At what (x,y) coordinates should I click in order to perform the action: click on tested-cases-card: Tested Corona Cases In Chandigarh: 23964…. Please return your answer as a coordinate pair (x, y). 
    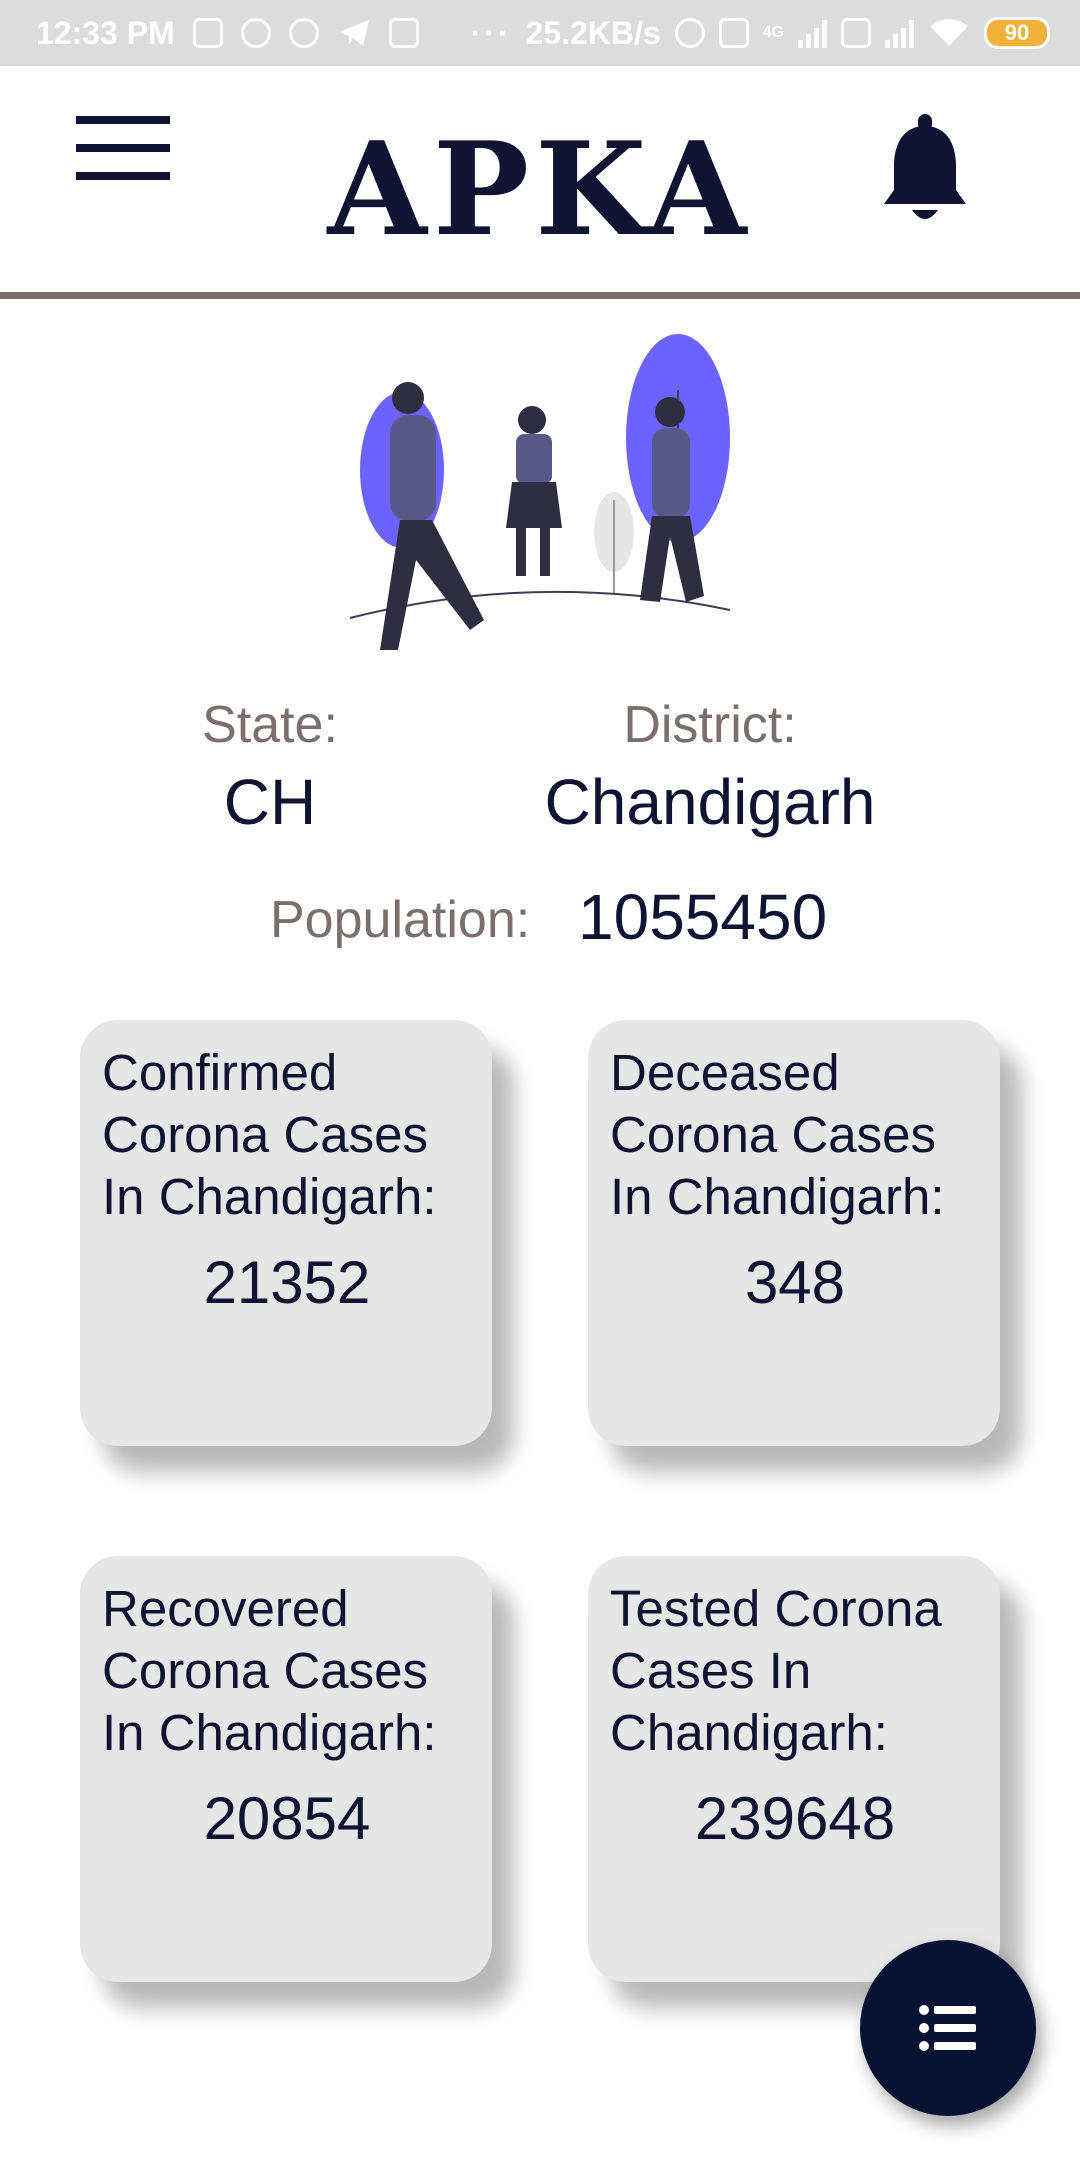
    Looking at the image, I should click on (794, 1769).